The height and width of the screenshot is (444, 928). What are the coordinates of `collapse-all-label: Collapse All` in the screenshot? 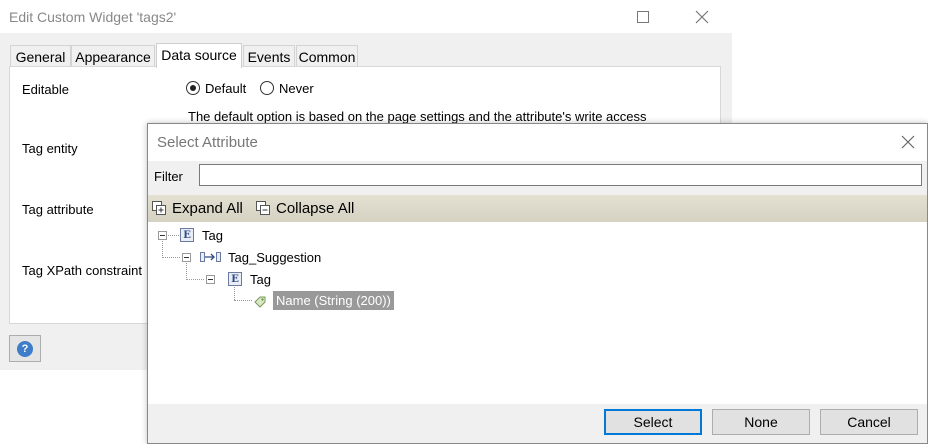 It's located at (315, 208).